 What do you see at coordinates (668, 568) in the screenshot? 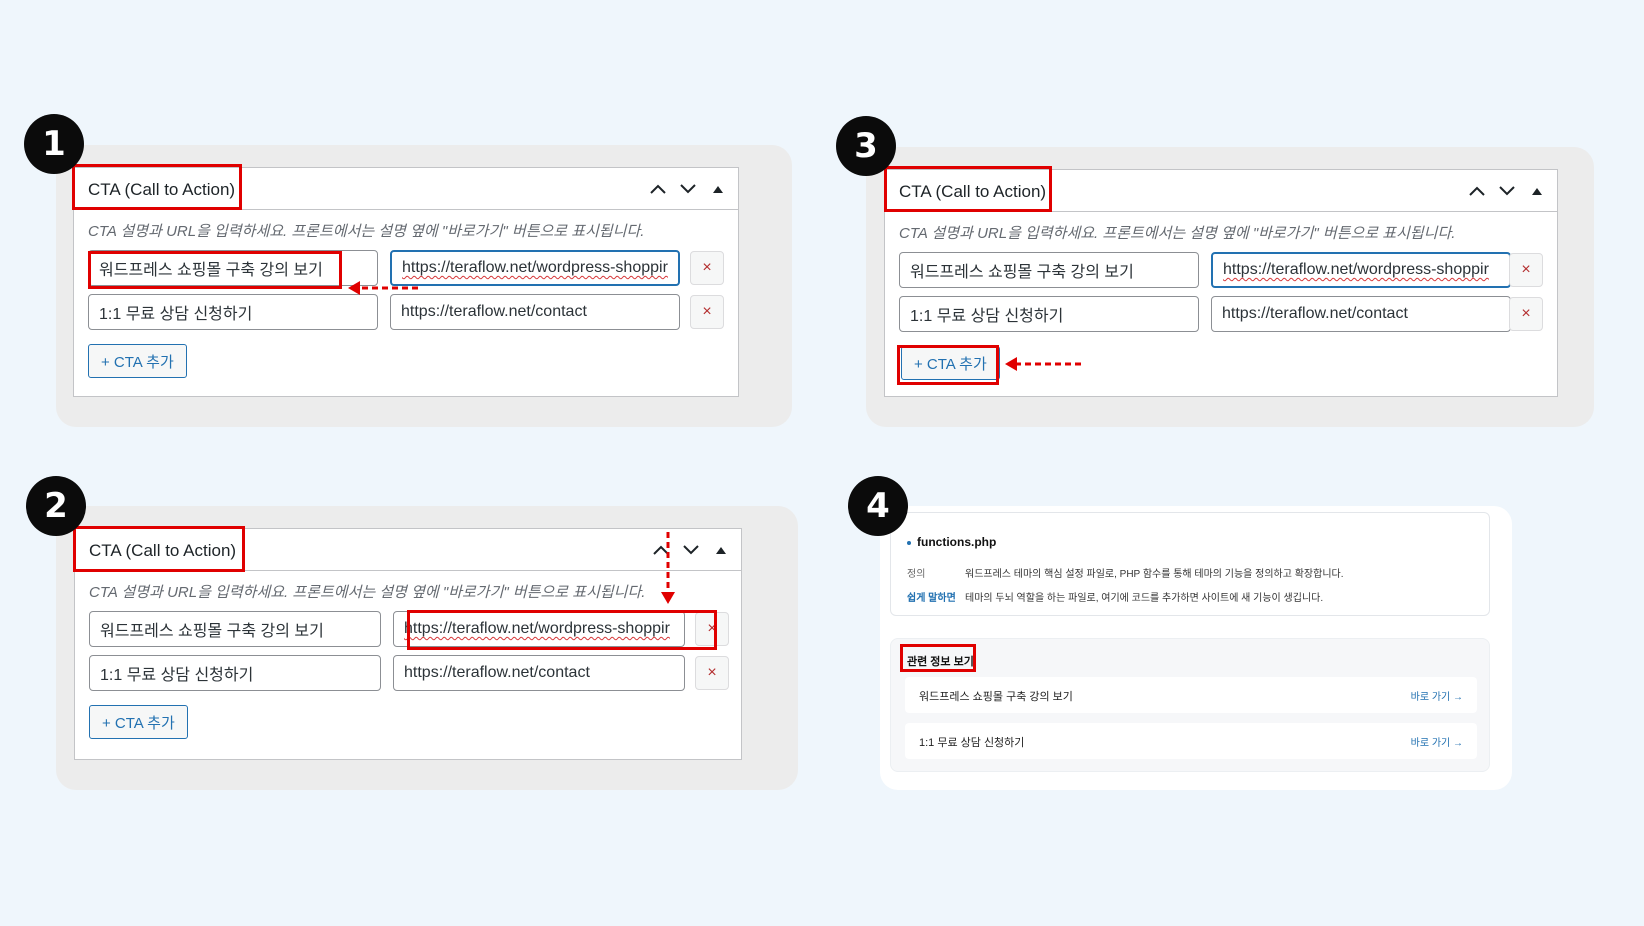
I see `arrow-down-icon` at bounding box center [668, 568].